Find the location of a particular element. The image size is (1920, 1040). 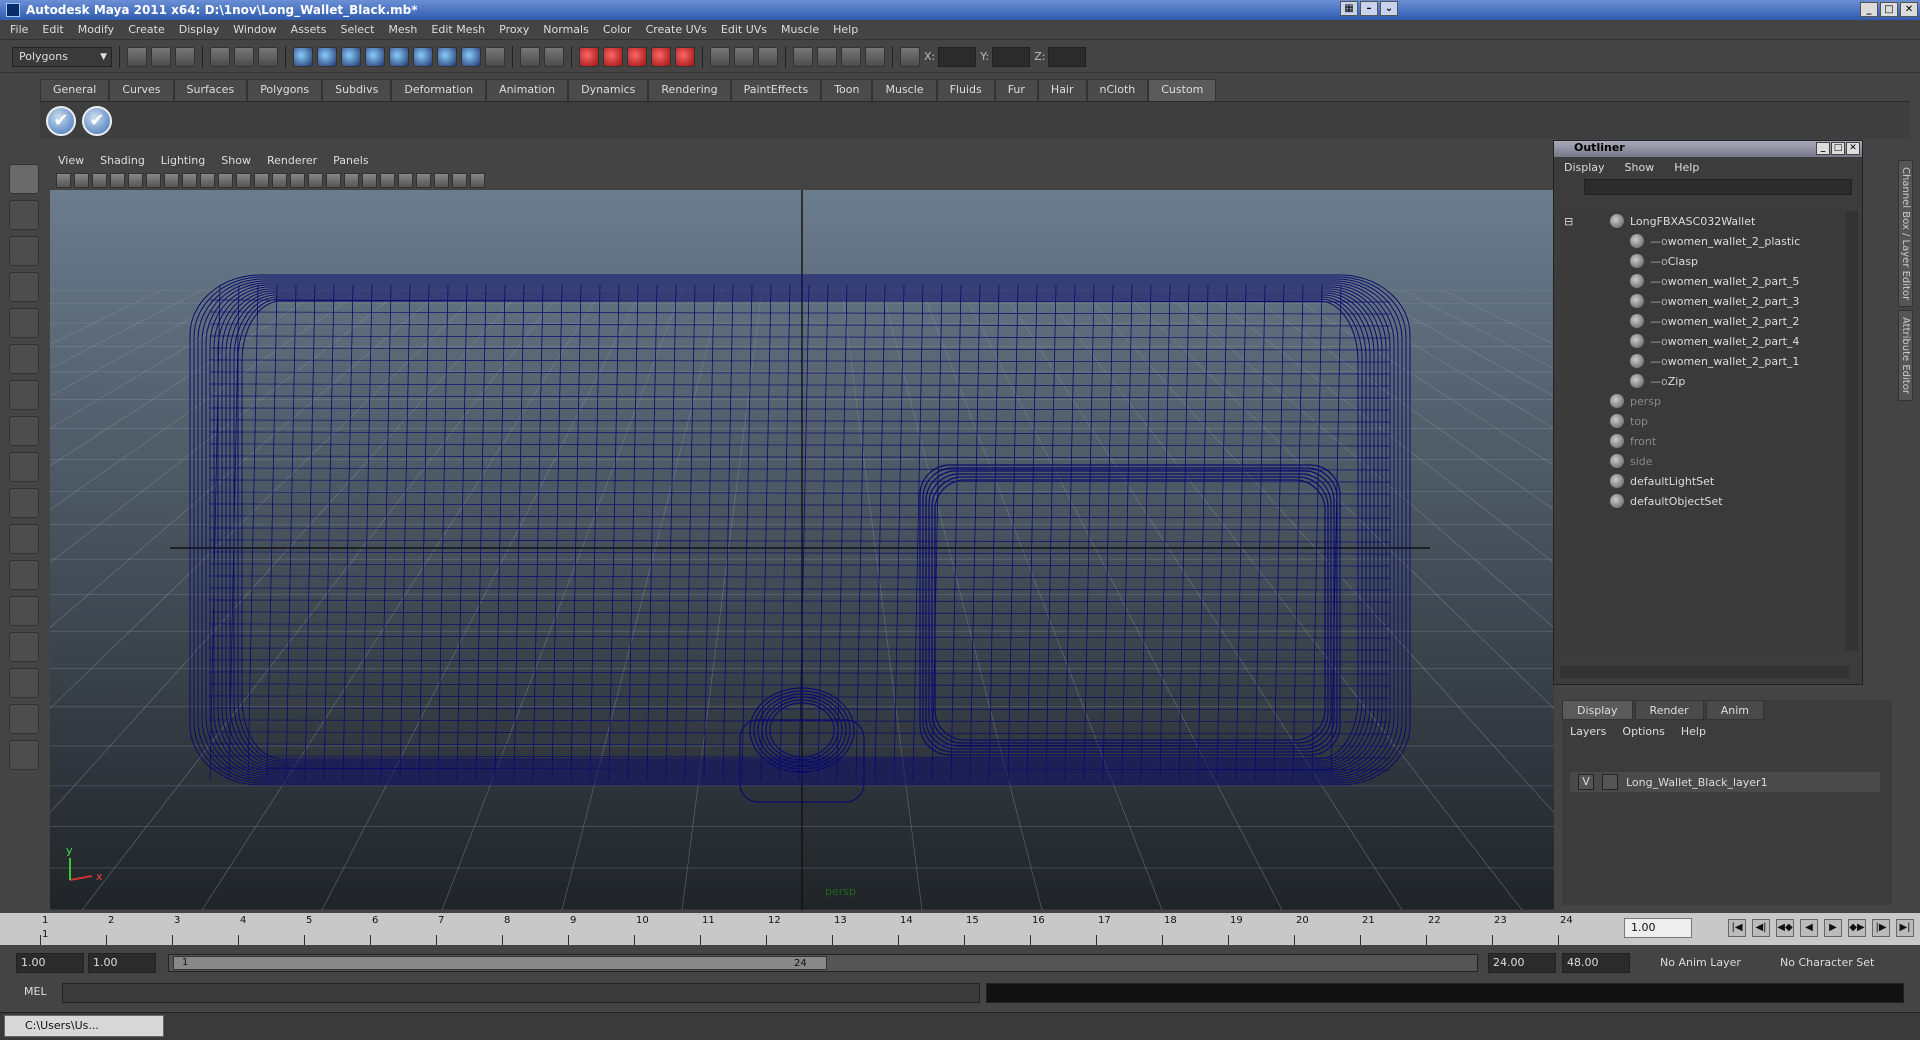

mask-deformations-icon is located at coordinates (399, 56).